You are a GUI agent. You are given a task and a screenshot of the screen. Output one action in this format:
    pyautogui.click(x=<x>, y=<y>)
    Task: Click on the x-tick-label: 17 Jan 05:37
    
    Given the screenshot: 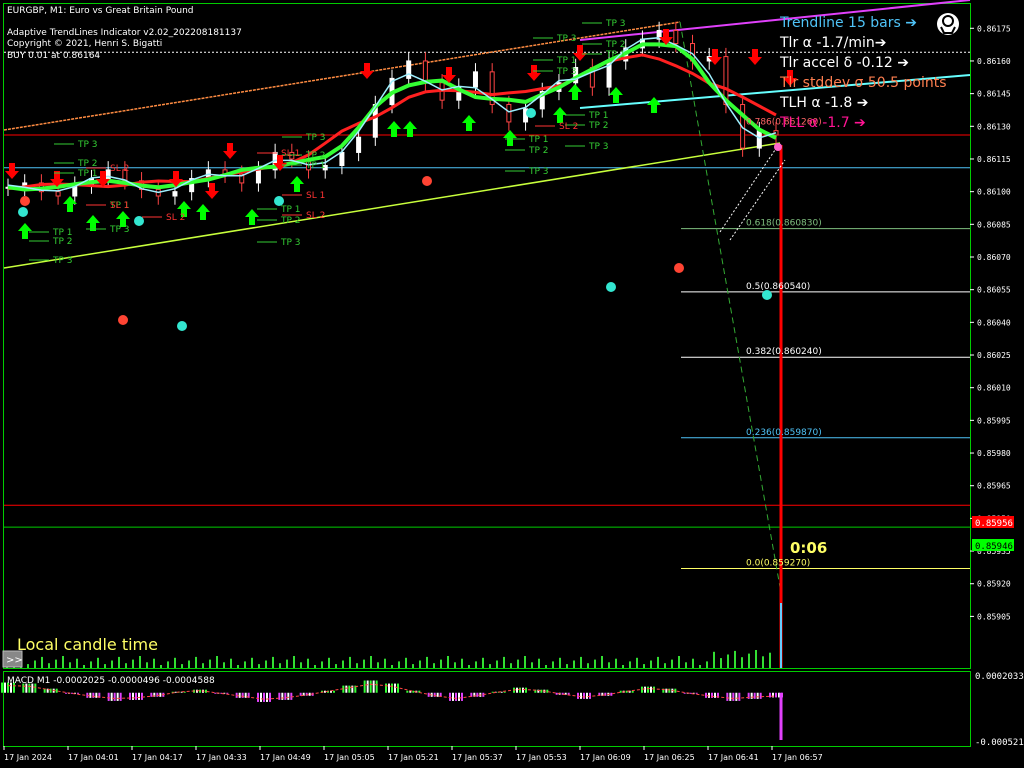 What is the action you would take?
    pyautogui.click(x=477, y=757)
    